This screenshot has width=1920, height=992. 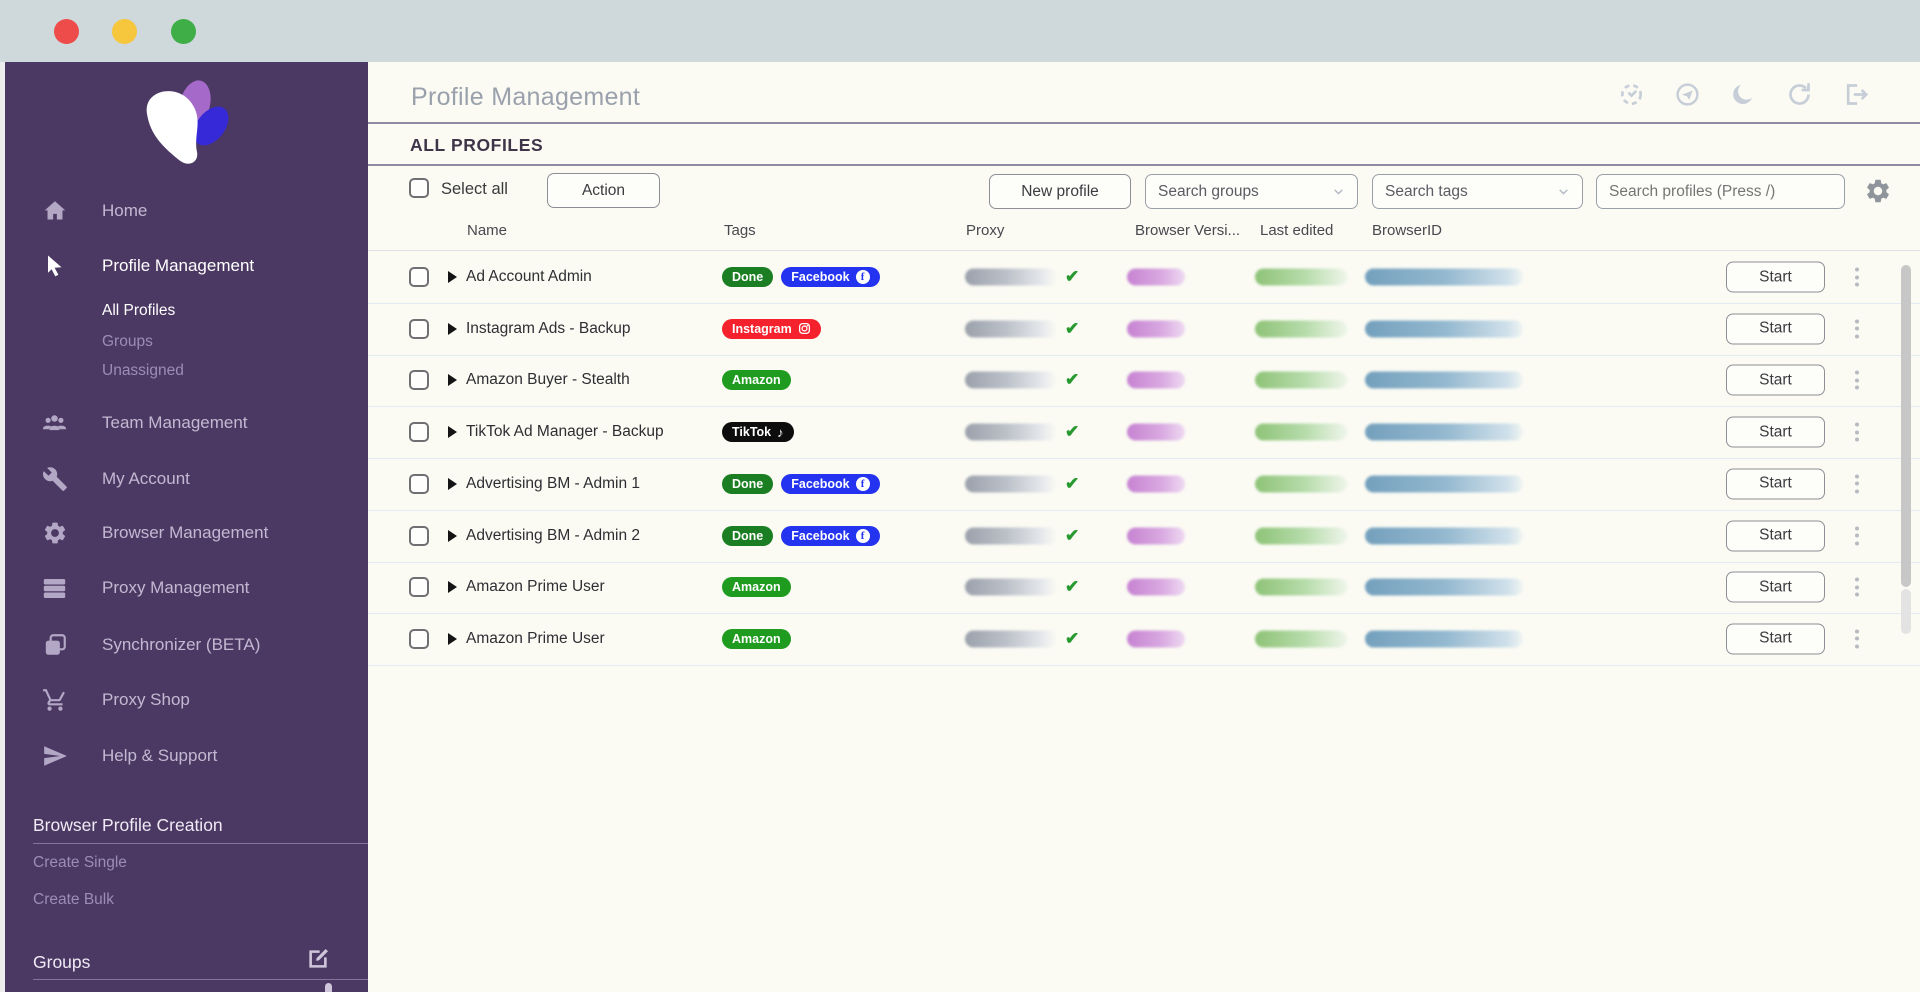 I want to click on sidebar-item-team-management: Team Management, so click(x=186, y=423).